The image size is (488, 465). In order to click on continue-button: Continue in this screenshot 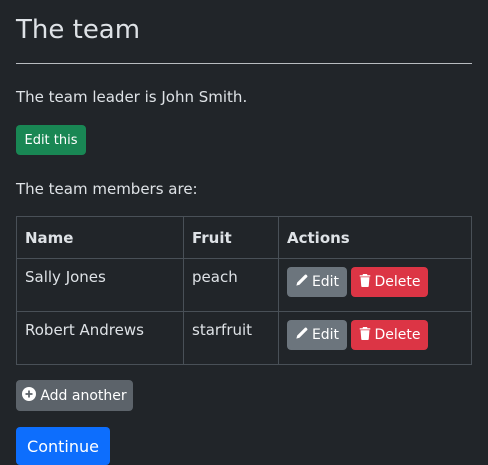, I will do `click(63, 446)`.